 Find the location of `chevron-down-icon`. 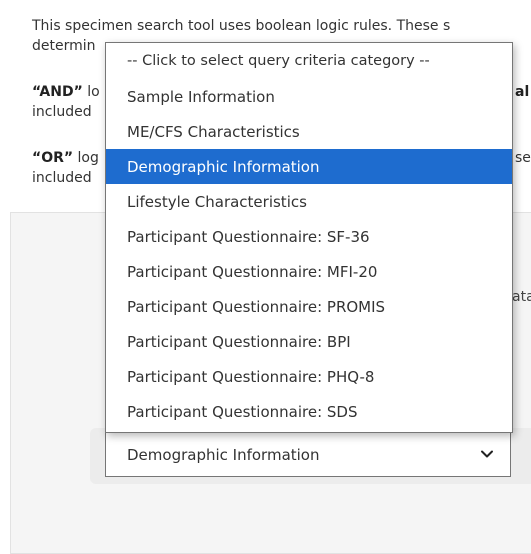

chevron-down-icon is located at coordinates (487, 454).